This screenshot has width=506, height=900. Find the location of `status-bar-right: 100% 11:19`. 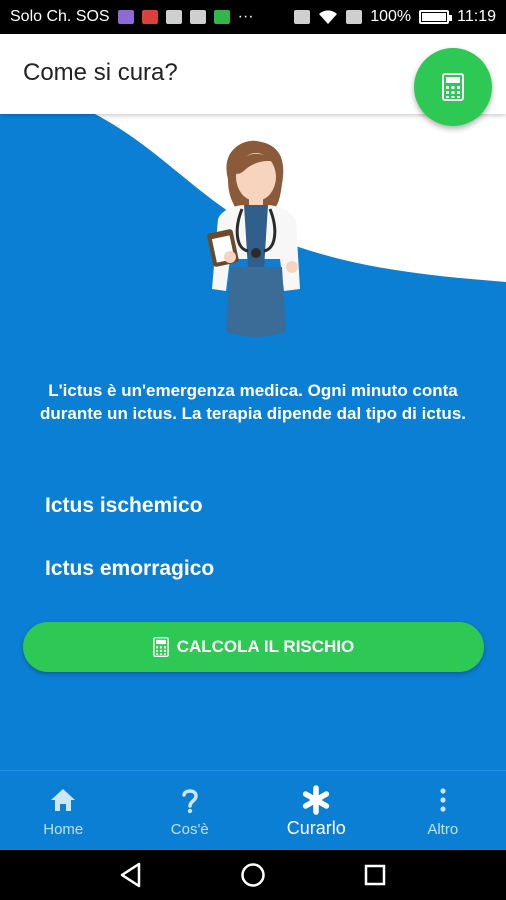

status-bar-right: 100% 11:19 is located at coordinates (395, 17).